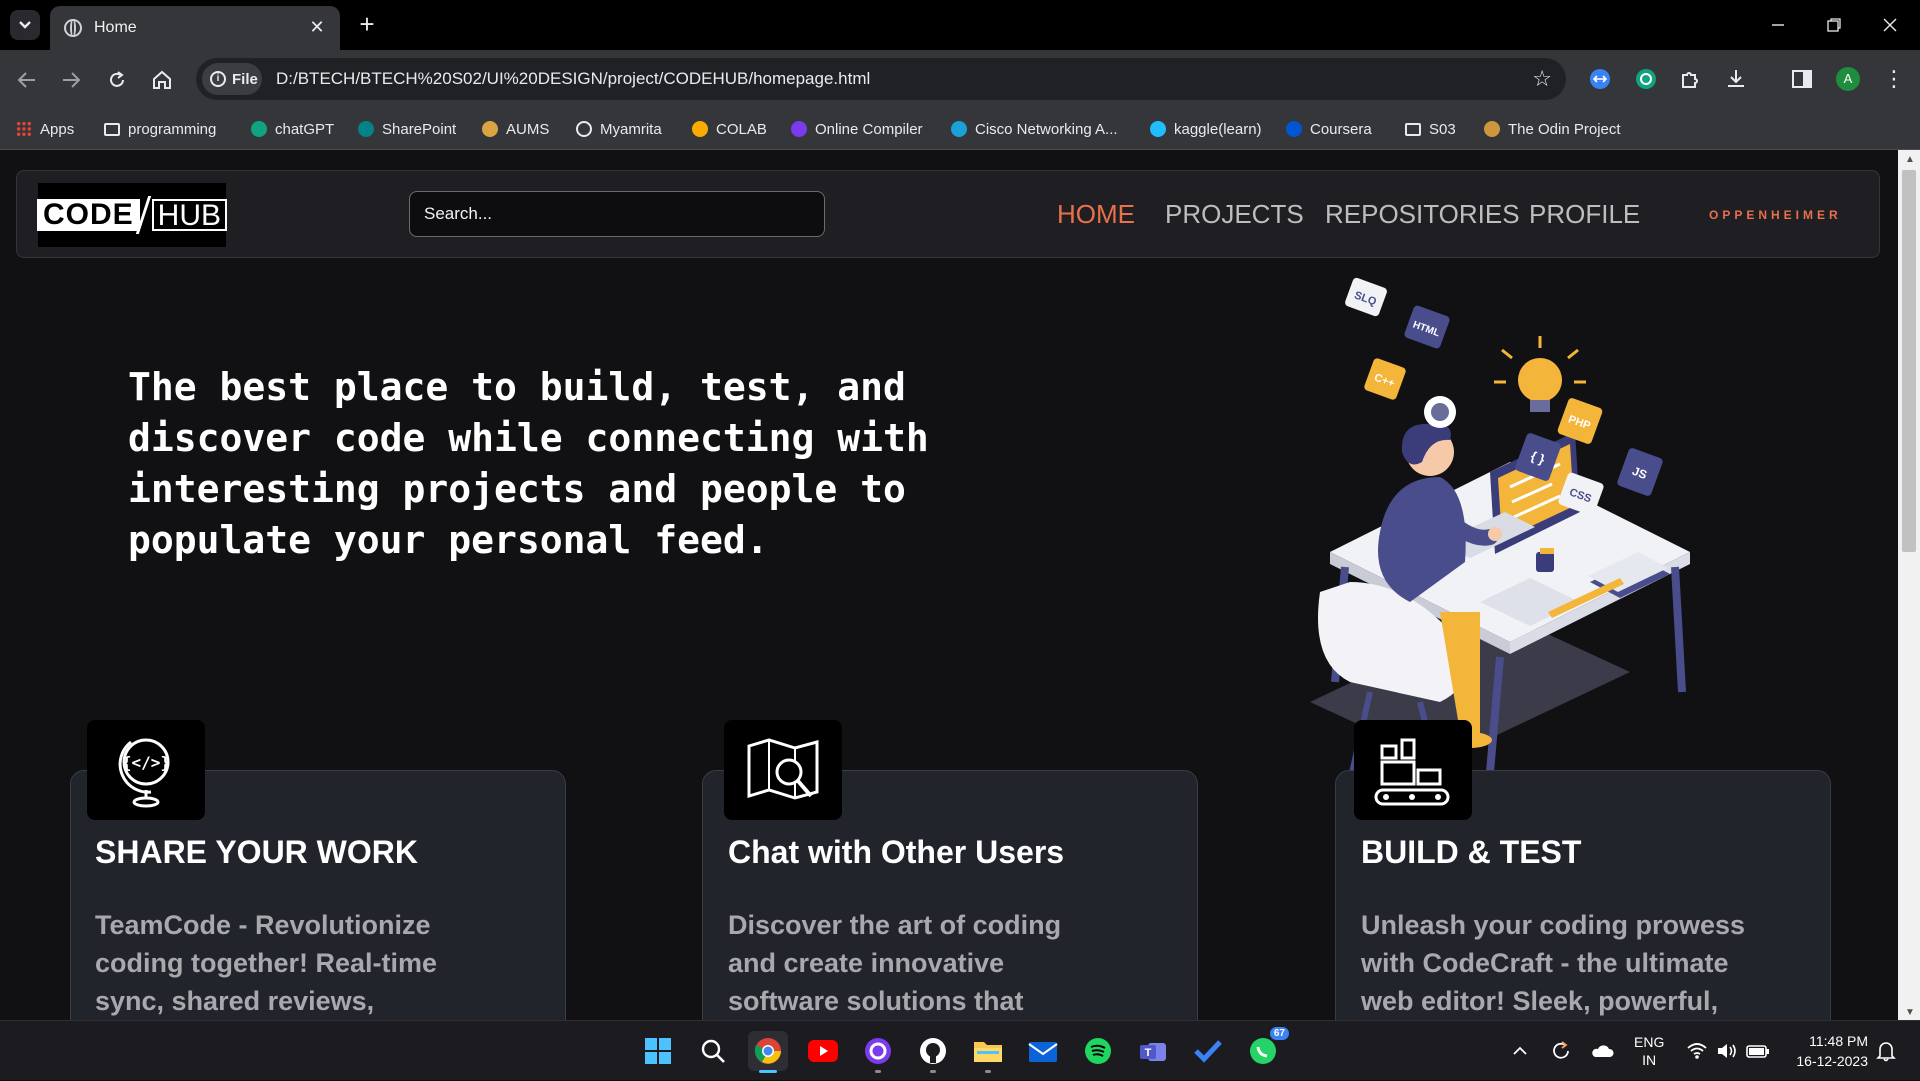  Describe the element at coordinates (741, 129) in the screenshot. I see `bookmark-label: COLAB` at that location.